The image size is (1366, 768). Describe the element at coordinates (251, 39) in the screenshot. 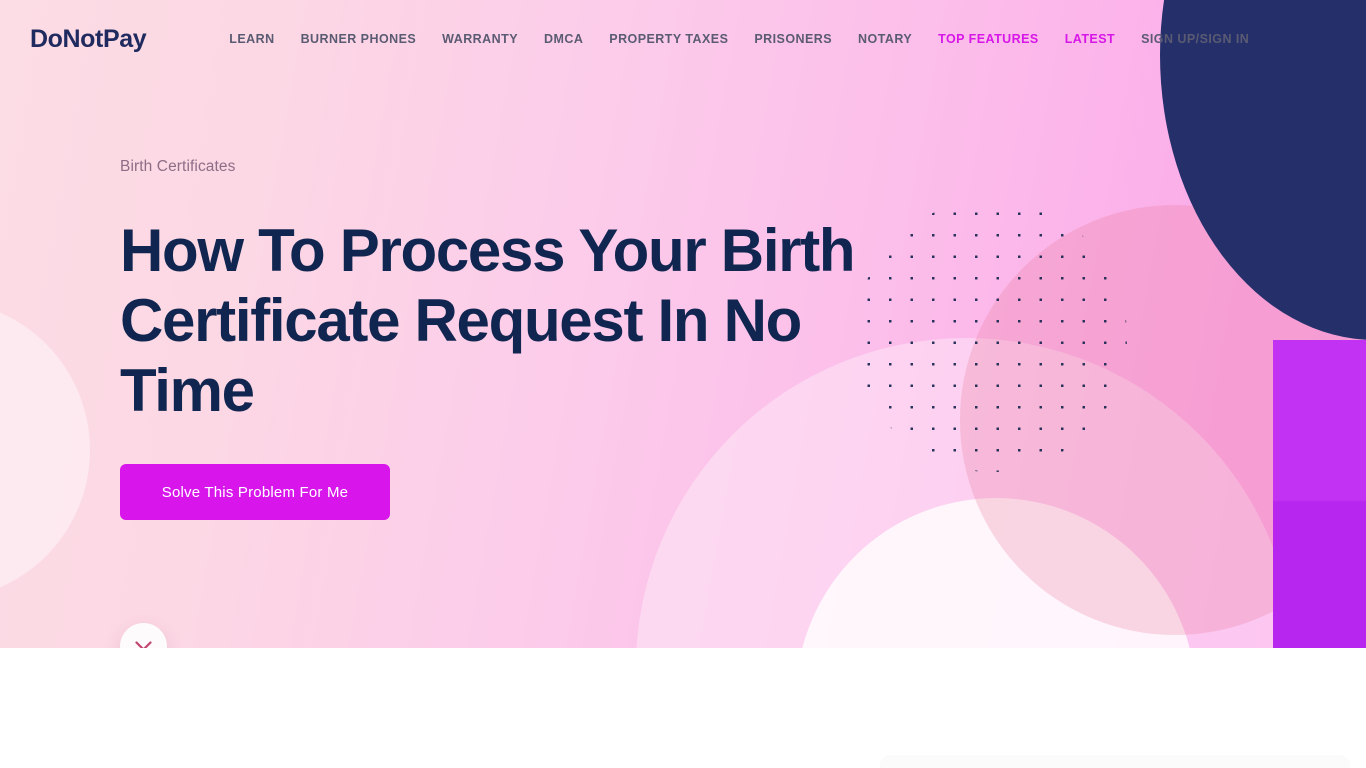

I see `nav-item-learn: LEARN` at that location.